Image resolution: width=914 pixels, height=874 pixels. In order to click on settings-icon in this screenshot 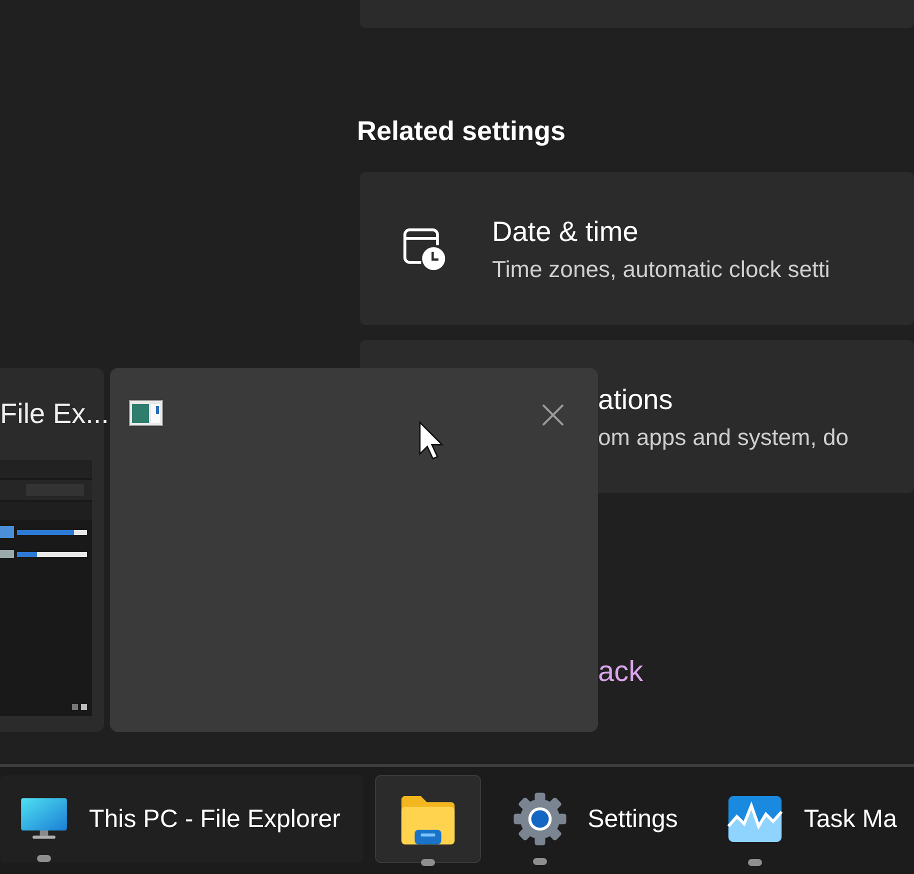, I will do `click(540, 819)`.